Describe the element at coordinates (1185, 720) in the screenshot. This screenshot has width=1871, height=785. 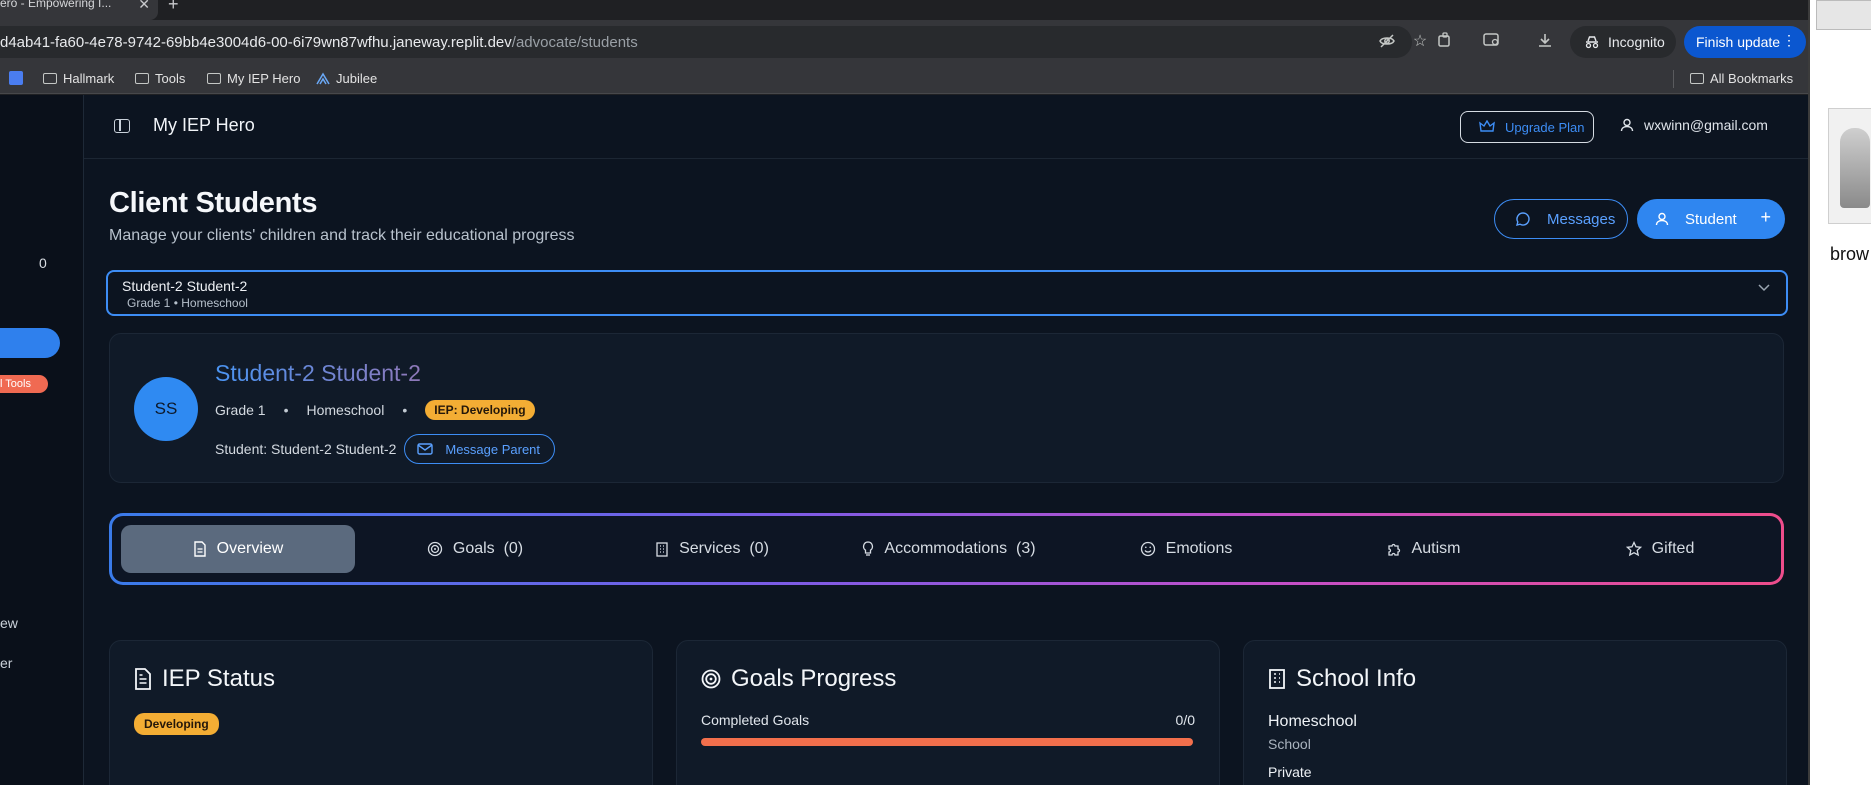
I see `completed-goals-value: 0/0` at that location.